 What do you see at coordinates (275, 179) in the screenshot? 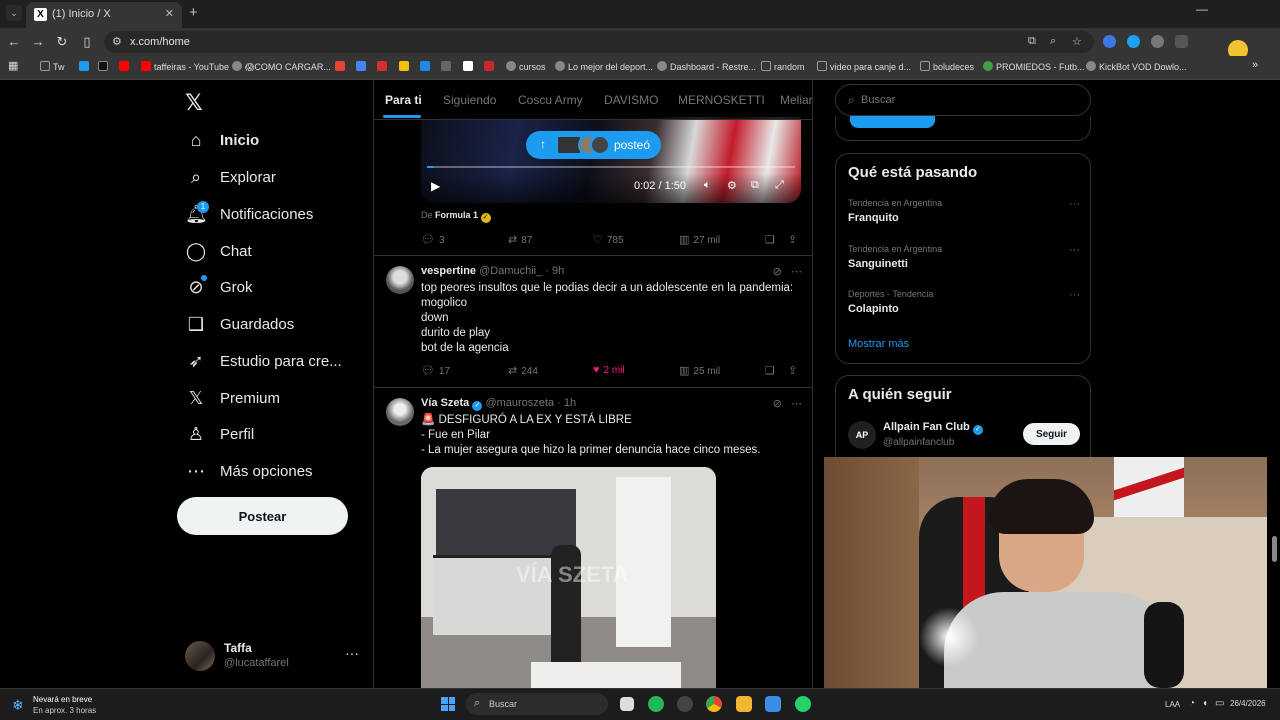
I see `nav-item-explorar: ⌕ Explorar` at bounding box center [275, 179].